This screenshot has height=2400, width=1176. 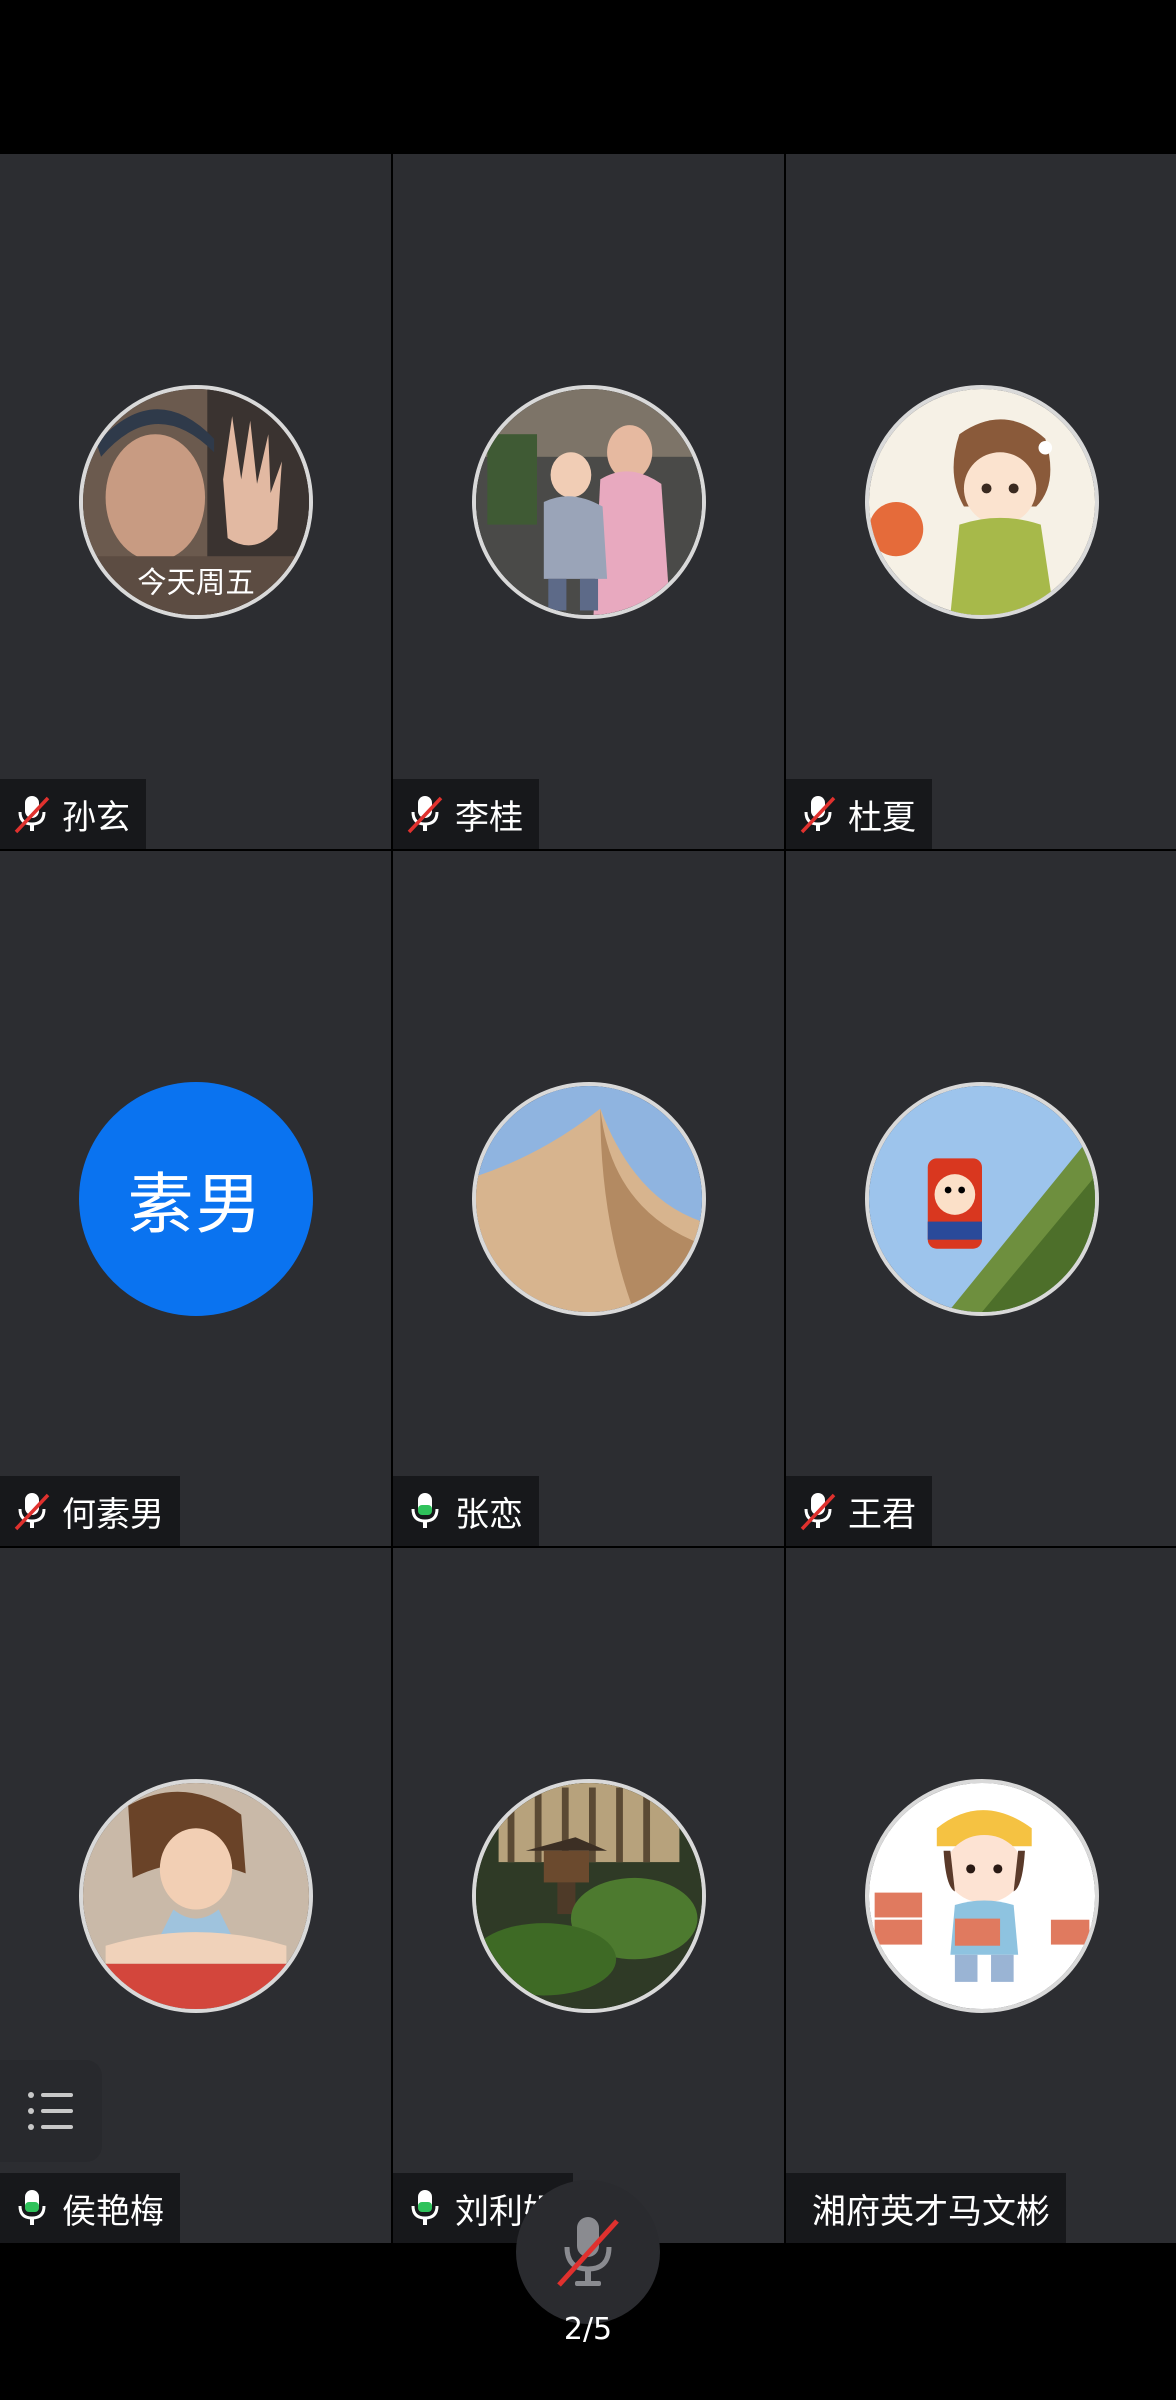 I want to click on name-tag: 侯艳梅, so click(x=90, y=2208).